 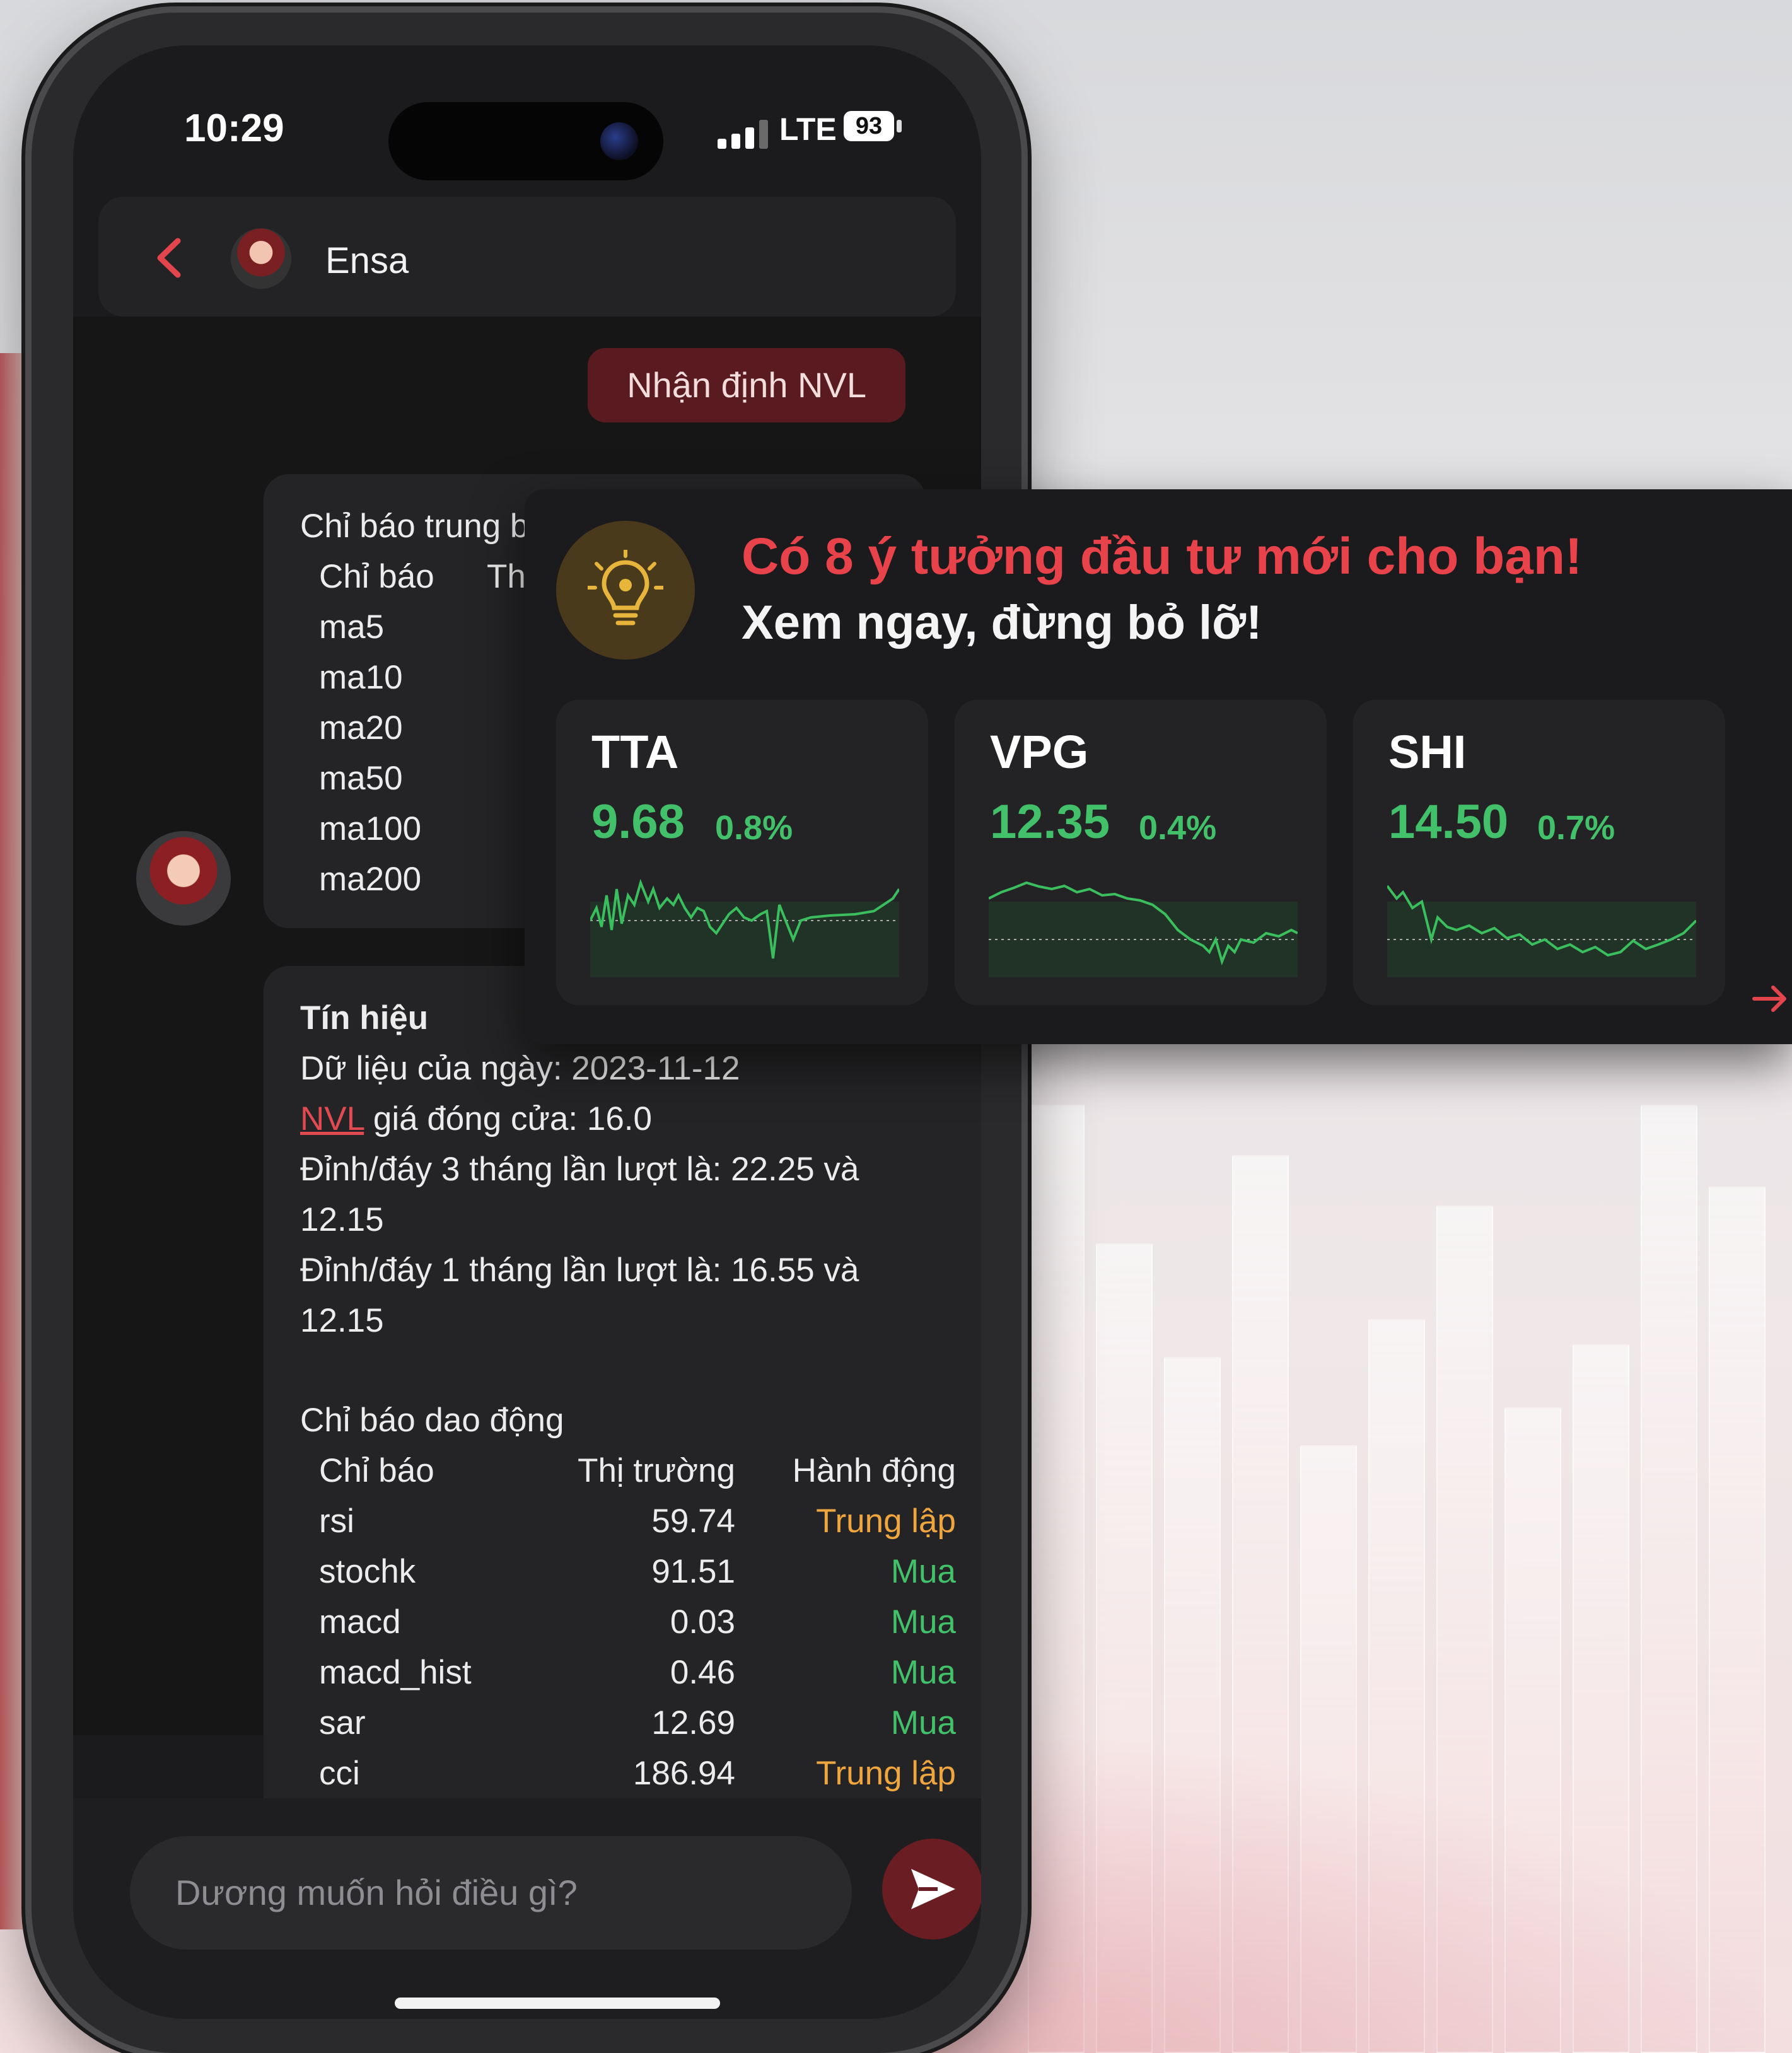 I want to click on data-date: Dữ liệu của ngày: 2023-11-12, so click(x=520, y=1068).